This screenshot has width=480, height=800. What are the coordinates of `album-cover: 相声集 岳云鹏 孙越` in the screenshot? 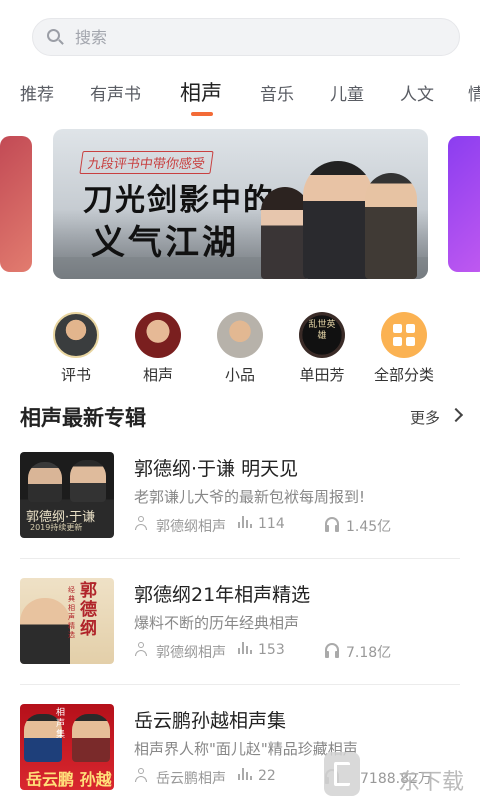 It's located at (67, 747).